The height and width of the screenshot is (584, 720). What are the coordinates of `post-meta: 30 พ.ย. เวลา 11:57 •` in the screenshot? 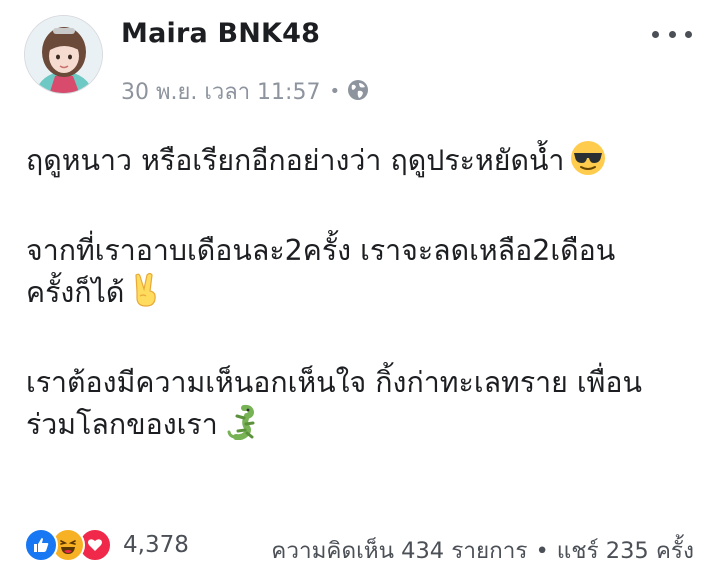 It's located at (245, 91).